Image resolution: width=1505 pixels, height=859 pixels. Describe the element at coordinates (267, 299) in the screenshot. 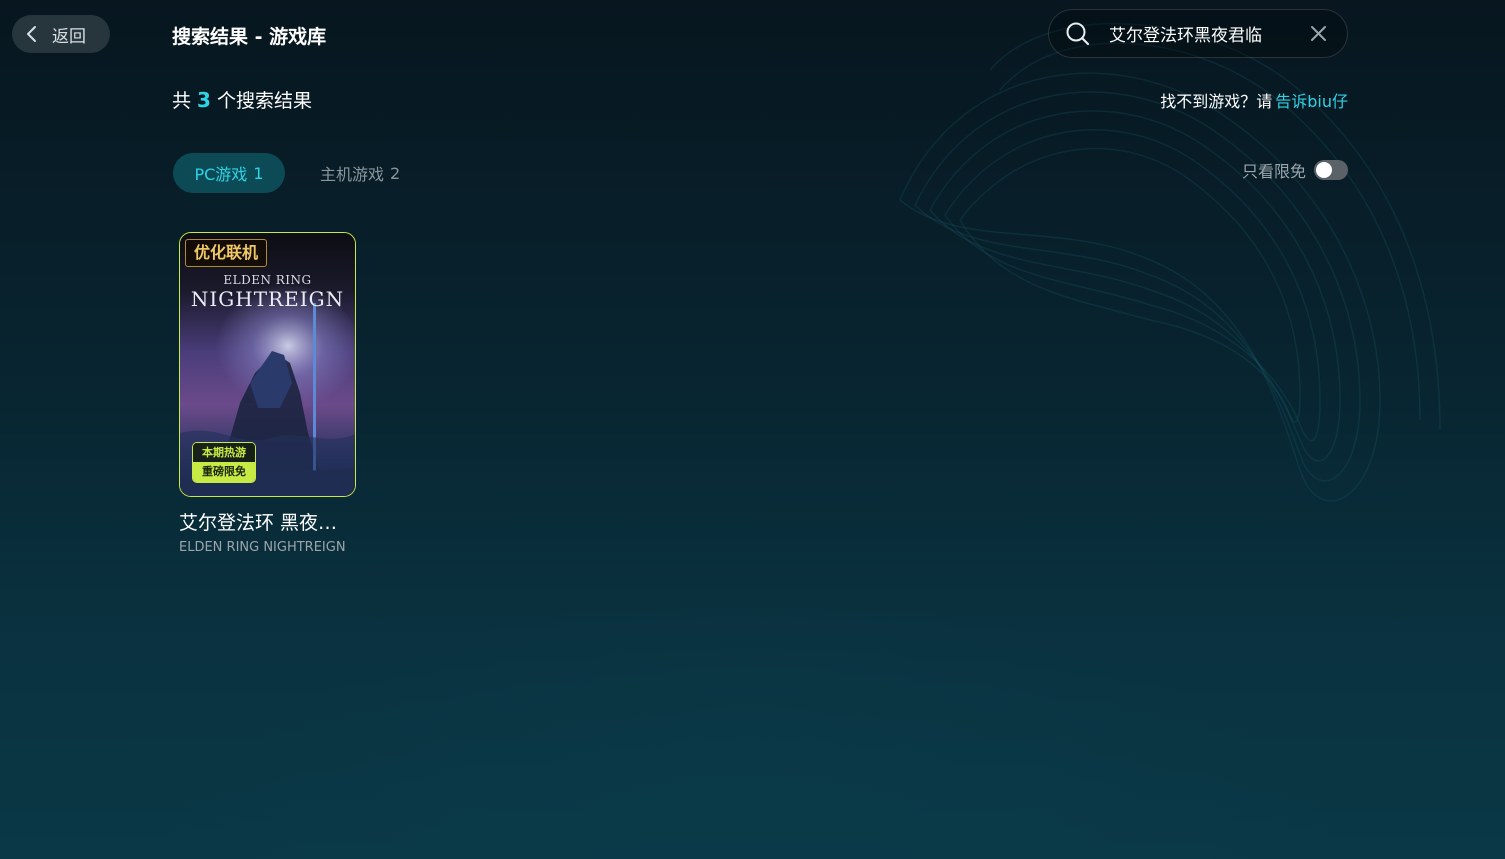

I see `cover-title-large: NIGHTREIGN` at that location.